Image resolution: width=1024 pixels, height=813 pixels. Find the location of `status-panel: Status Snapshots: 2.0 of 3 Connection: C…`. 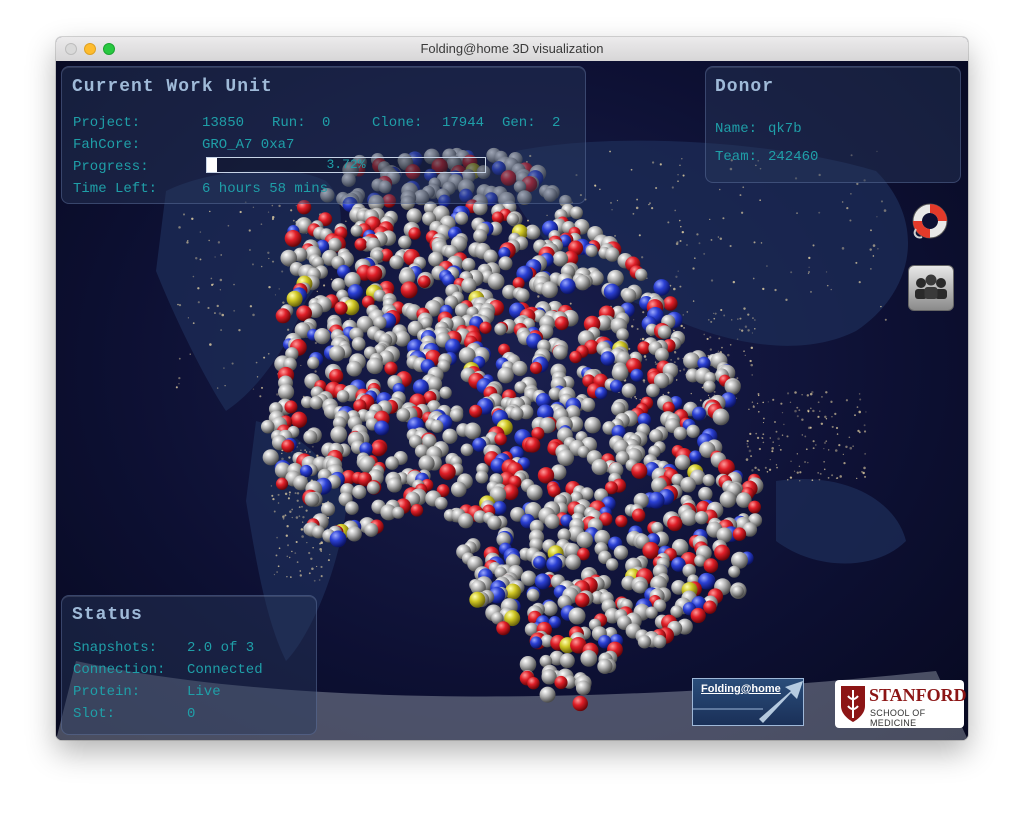

status-panel: Status Snapshots: 2.0 of 3 Connection: C… is located at coordinates (189, 665).